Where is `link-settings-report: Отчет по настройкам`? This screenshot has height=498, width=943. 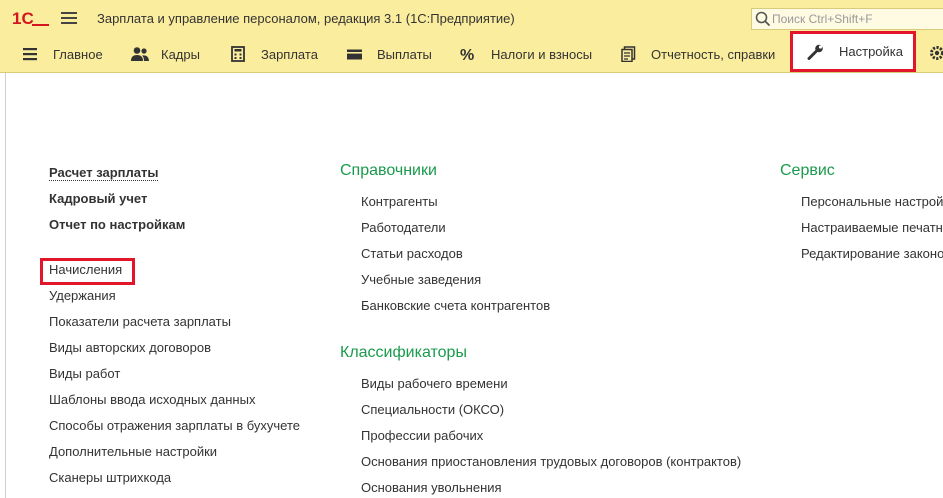
link-settings-report: Отчет по настройкам is located at coordinates (117, 224).